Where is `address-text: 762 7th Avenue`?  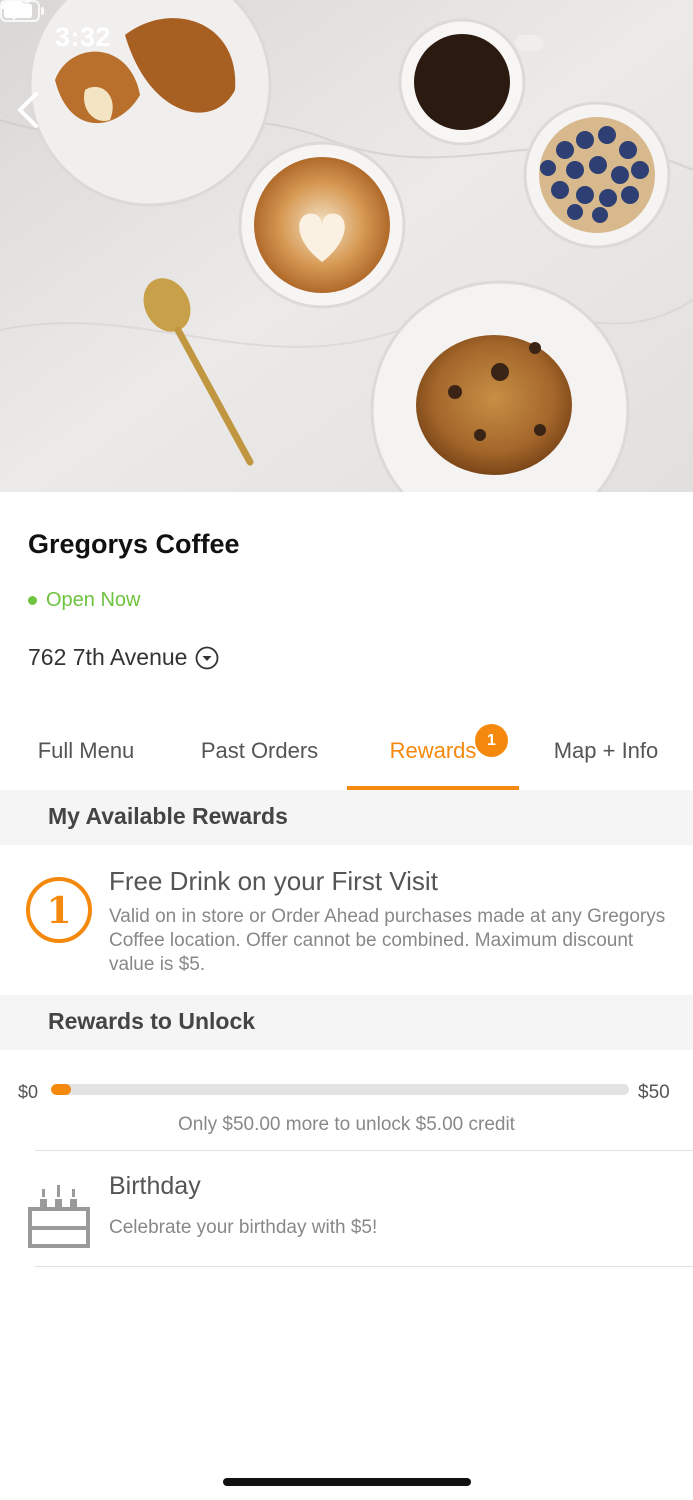 address-text: 762 7th Avenue is located at coordinates (108, 657).